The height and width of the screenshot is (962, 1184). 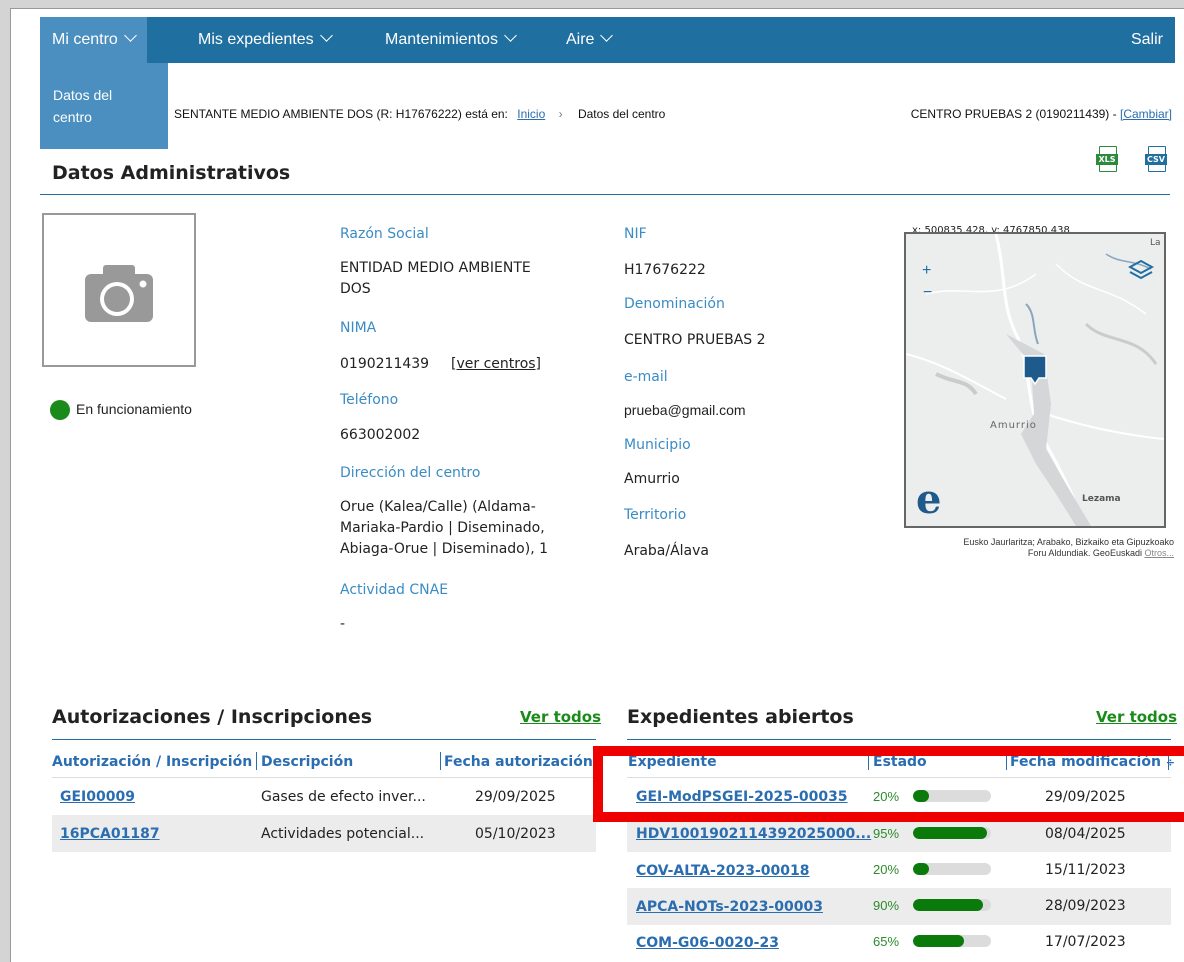 What do you see at coordinates (1101, 499) in the screenshot?
I see `map-town-label-2: Lezama` at bounding box center [1101, 499].